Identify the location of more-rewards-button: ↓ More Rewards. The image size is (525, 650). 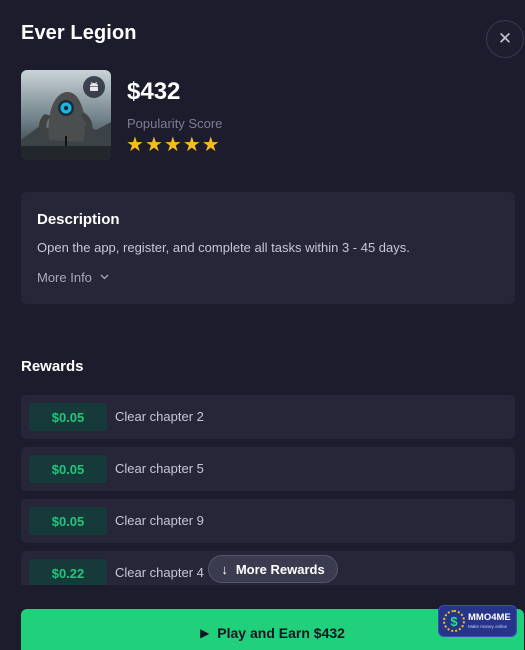
(273, 569).